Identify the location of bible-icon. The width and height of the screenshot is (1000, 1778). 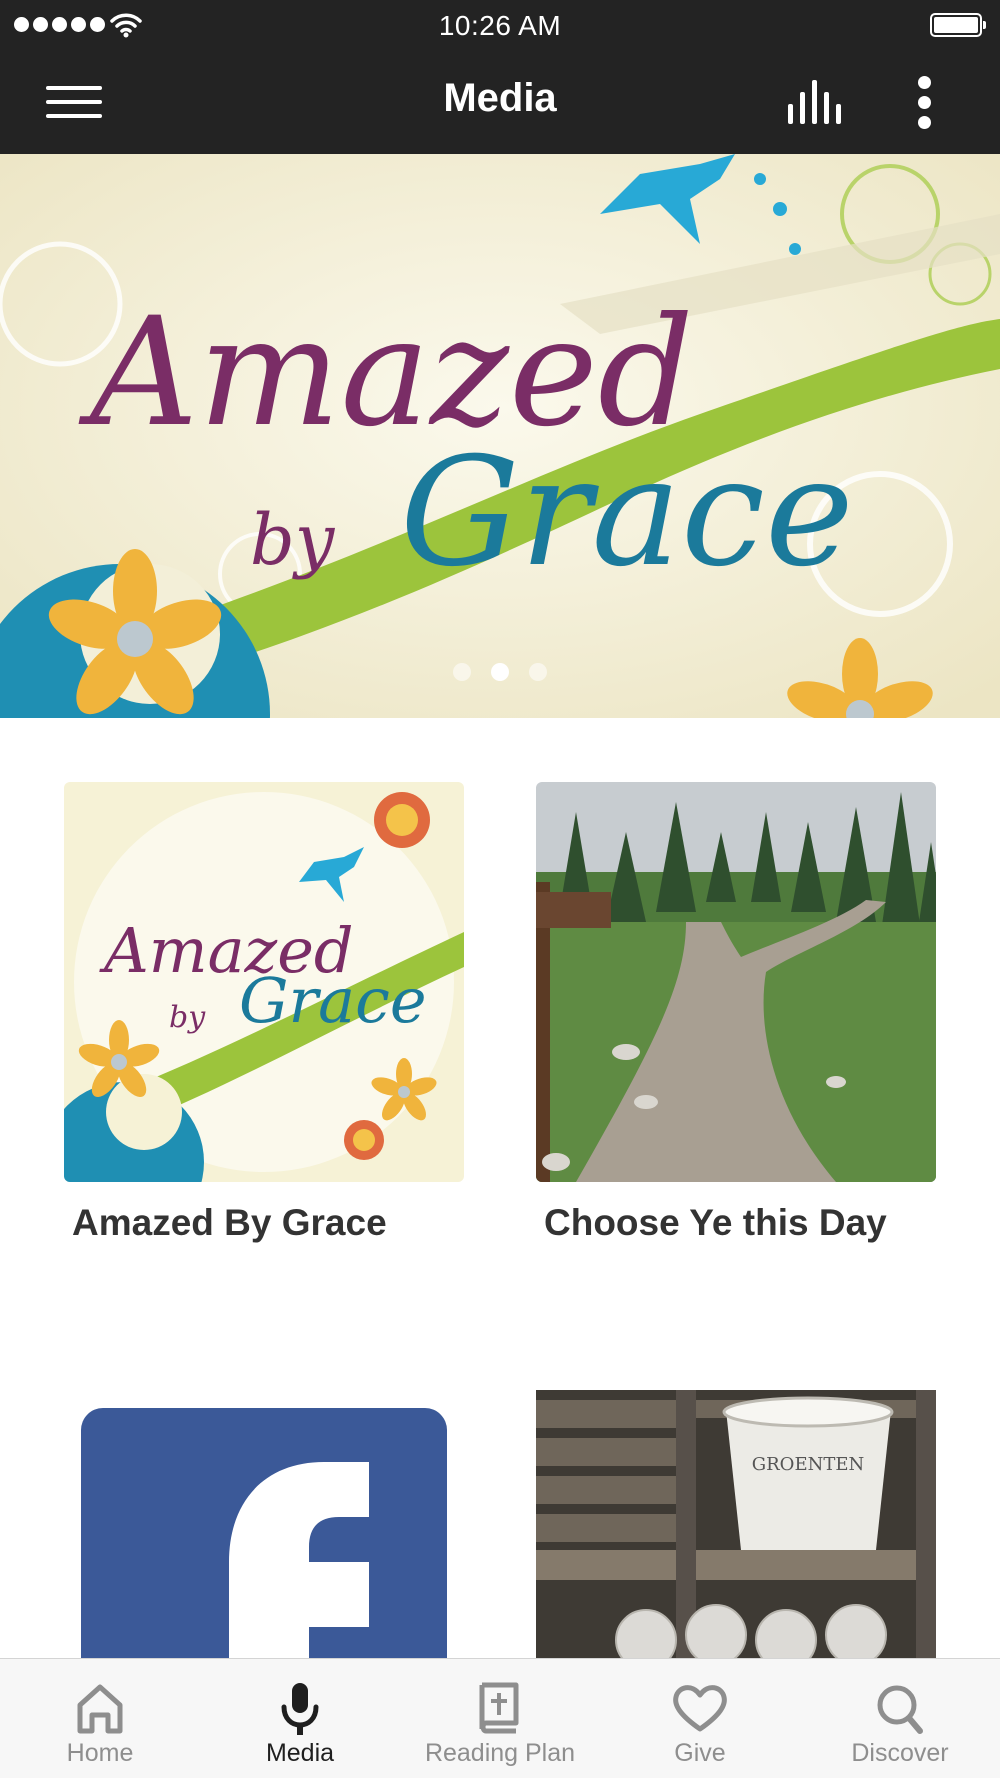
(499, 1708).